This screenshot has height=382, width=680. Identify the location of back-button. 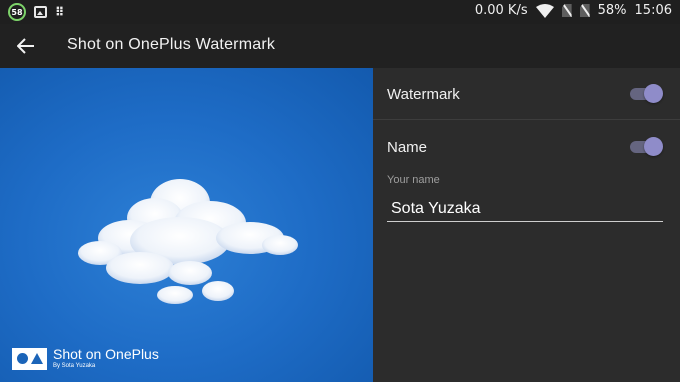
(26, 46).